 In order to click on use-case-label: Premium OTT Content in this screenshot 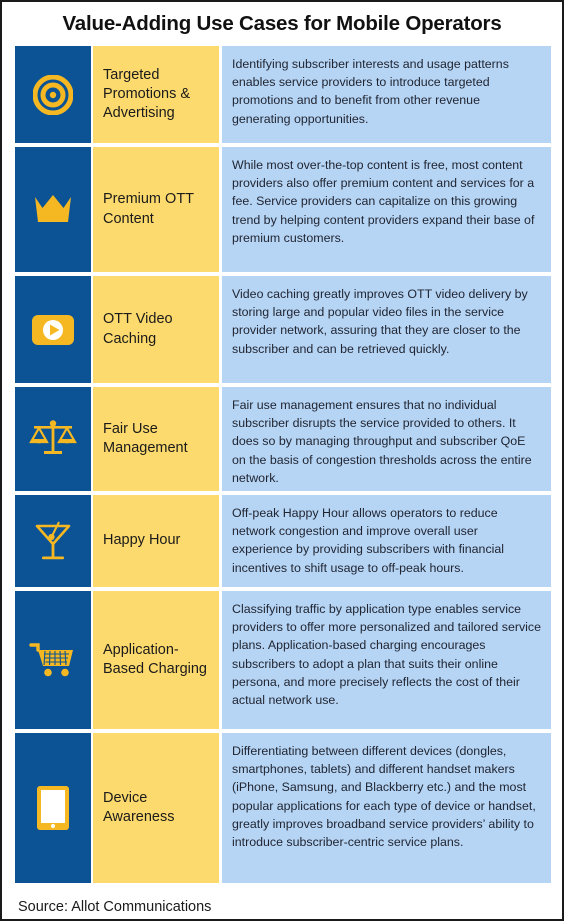, I will do `click(148, 209)`.